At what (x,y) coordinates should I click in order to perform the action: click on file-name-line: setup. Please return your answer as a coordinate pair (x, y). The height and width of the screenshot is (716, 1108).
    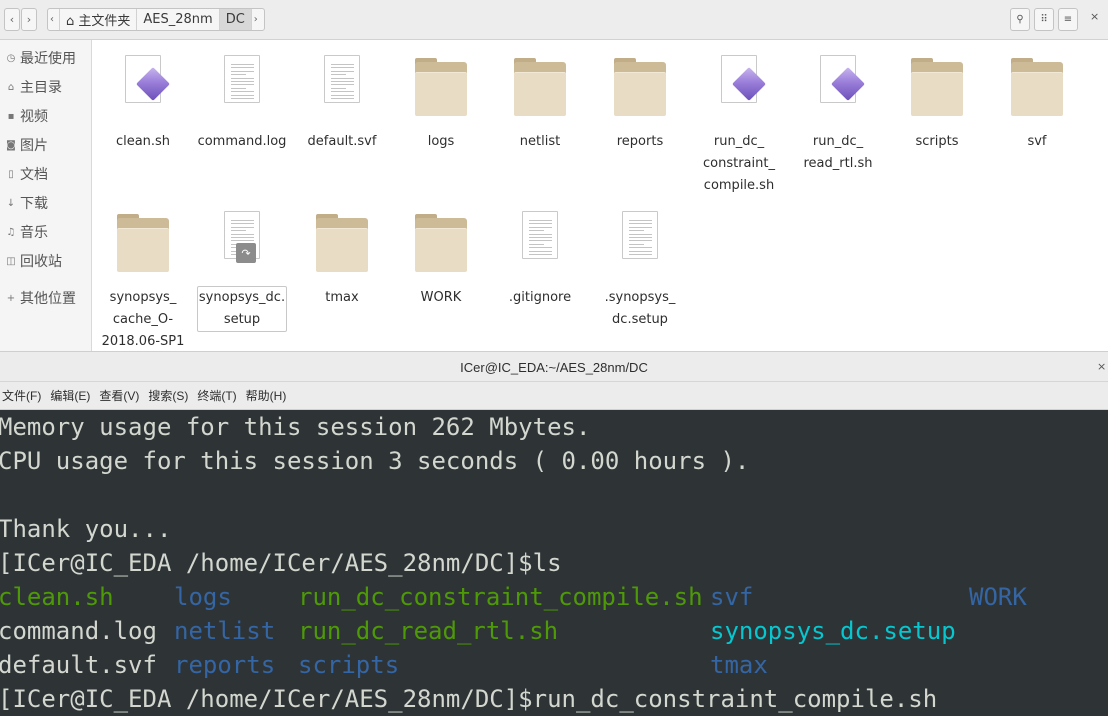
    Looking at the image, I should click on (242, 319).